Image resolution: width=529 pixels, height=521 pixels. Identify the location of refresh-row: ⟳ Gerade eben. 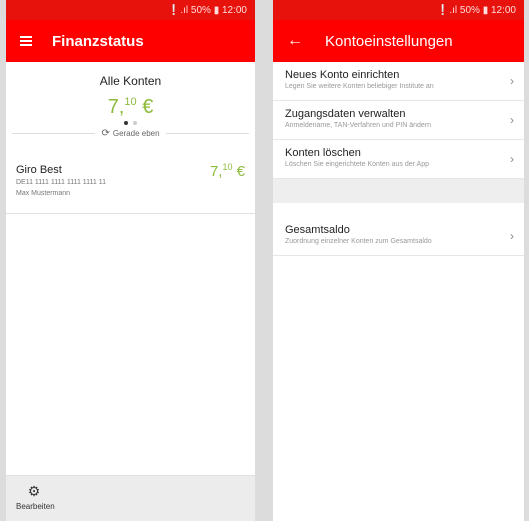
(130, 133).